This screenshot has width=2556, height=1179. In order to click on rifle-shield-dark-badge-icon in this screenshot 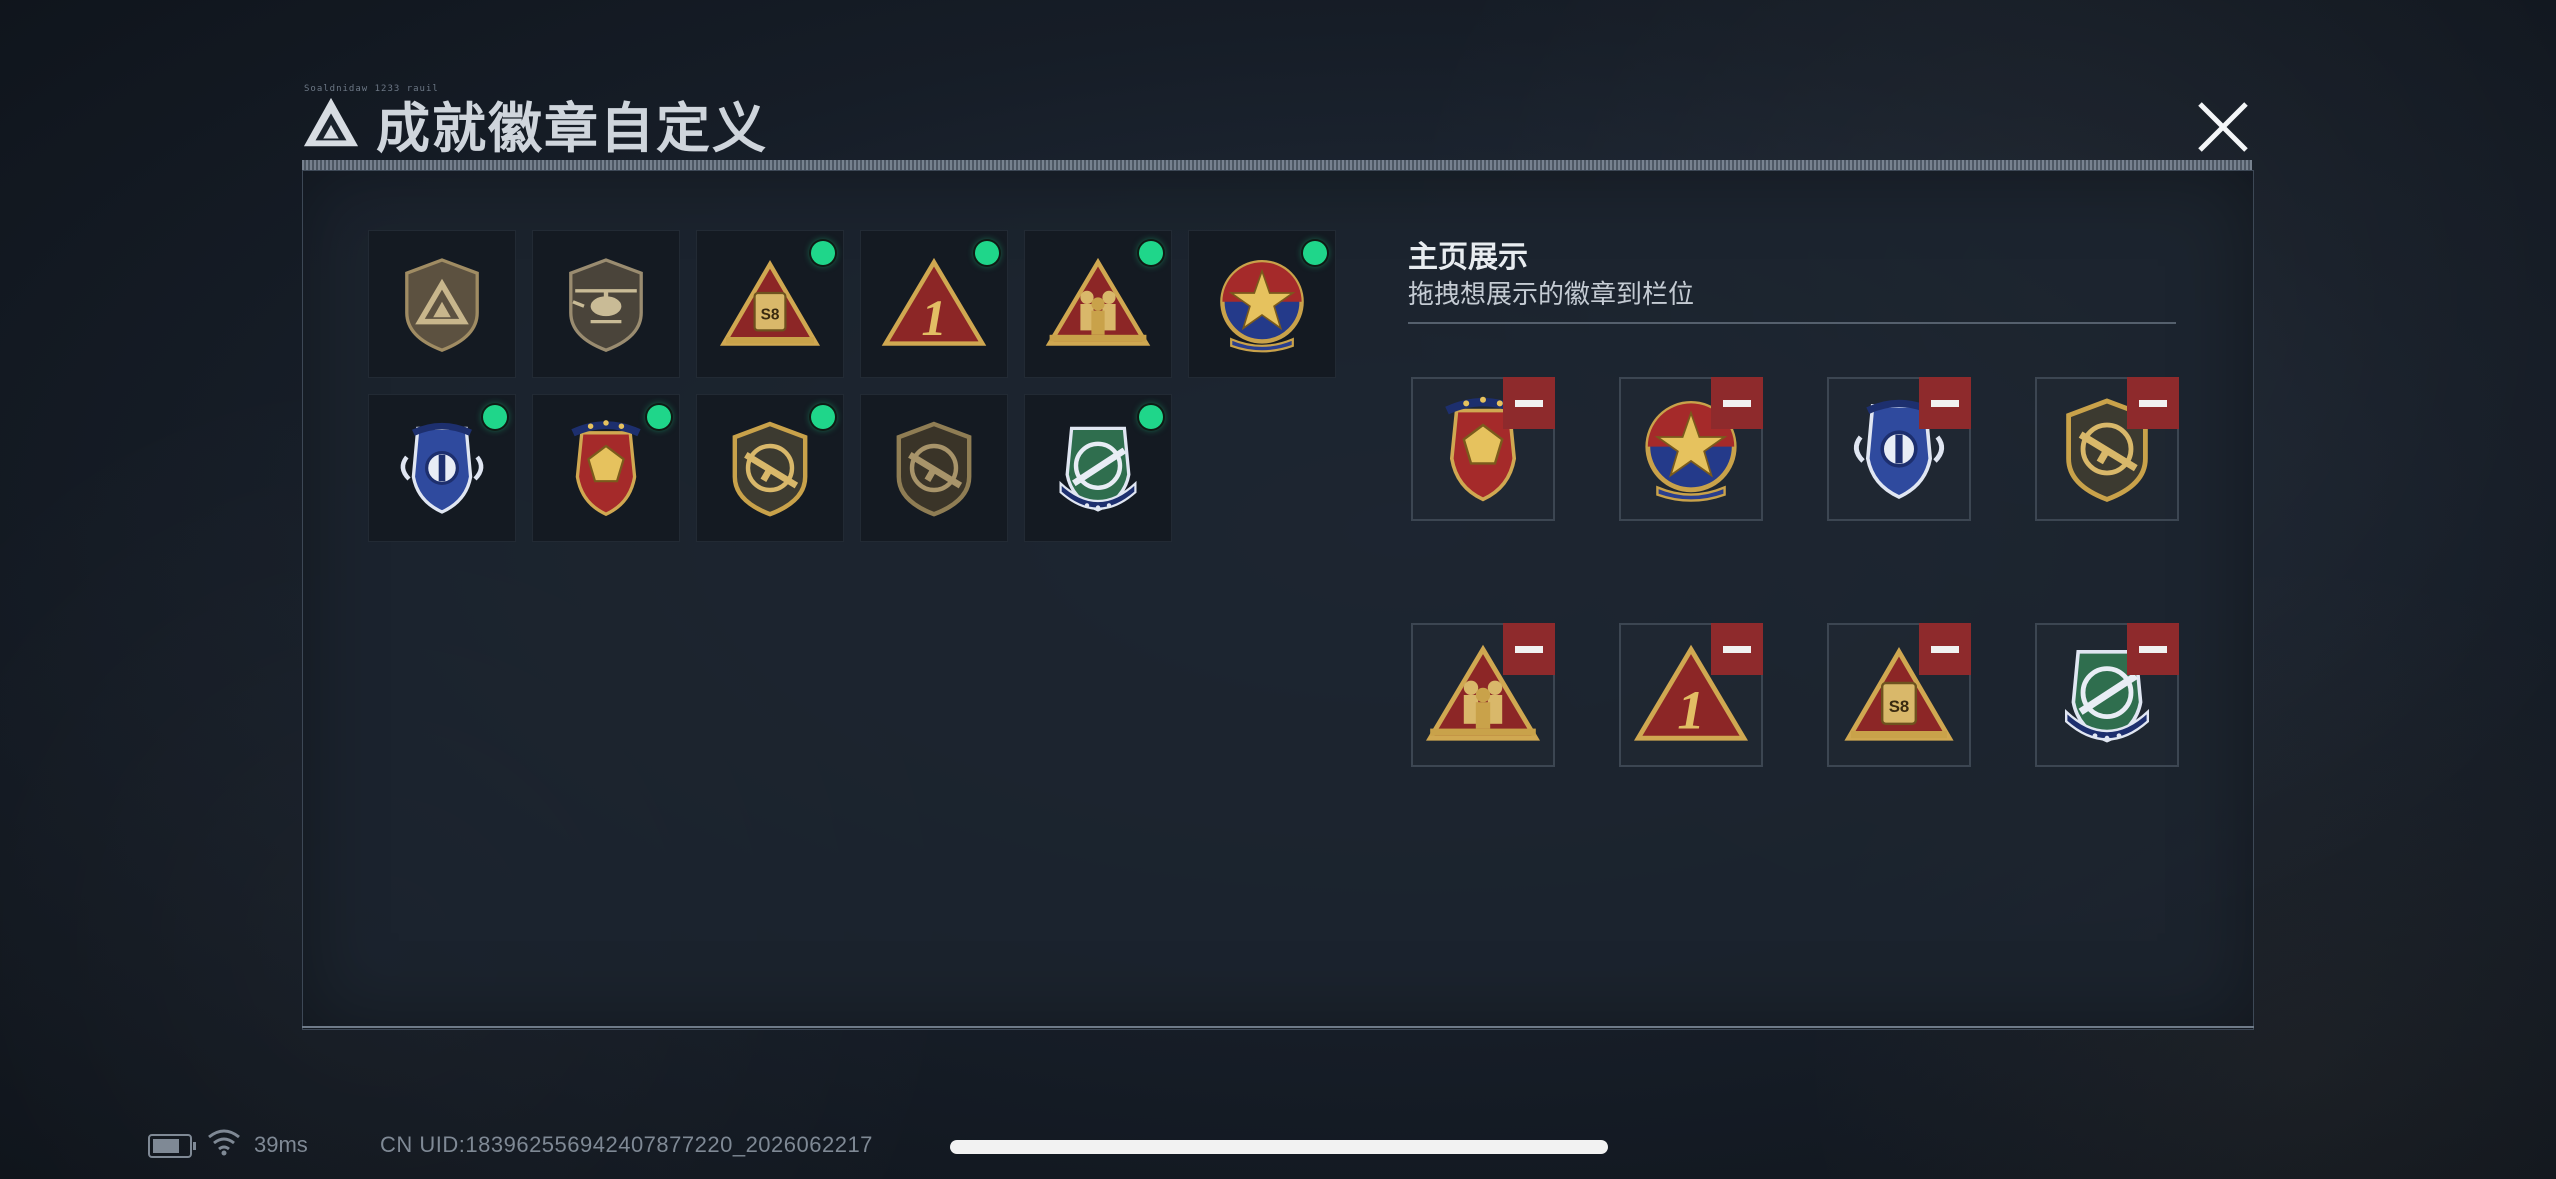, I will do `click(934, 468)`.